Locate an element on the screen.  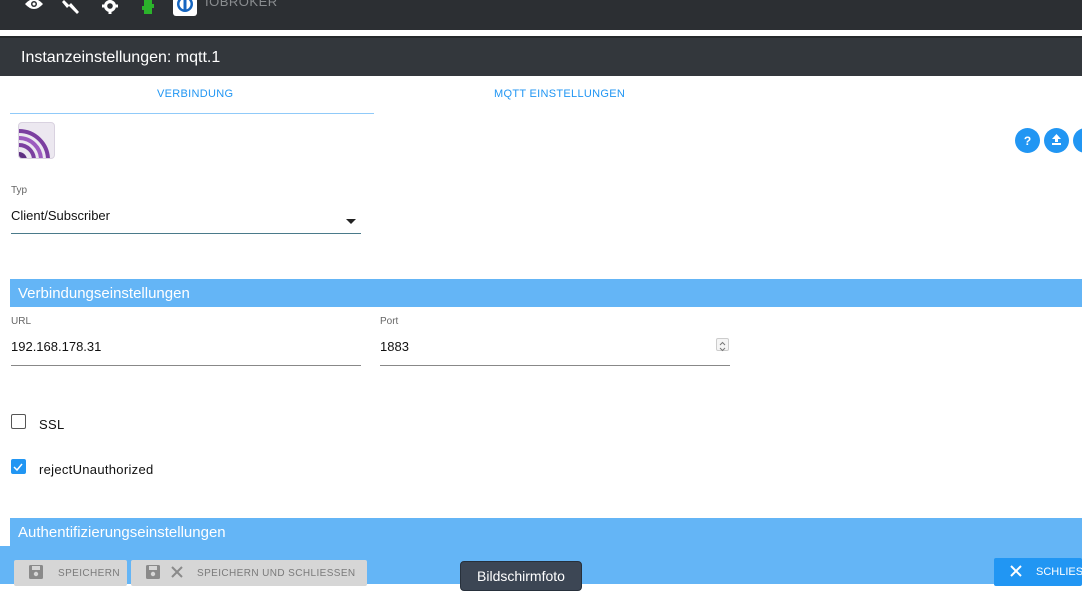
section-connection: Verbindungseinstellungen is located at coordinates (546, 293).